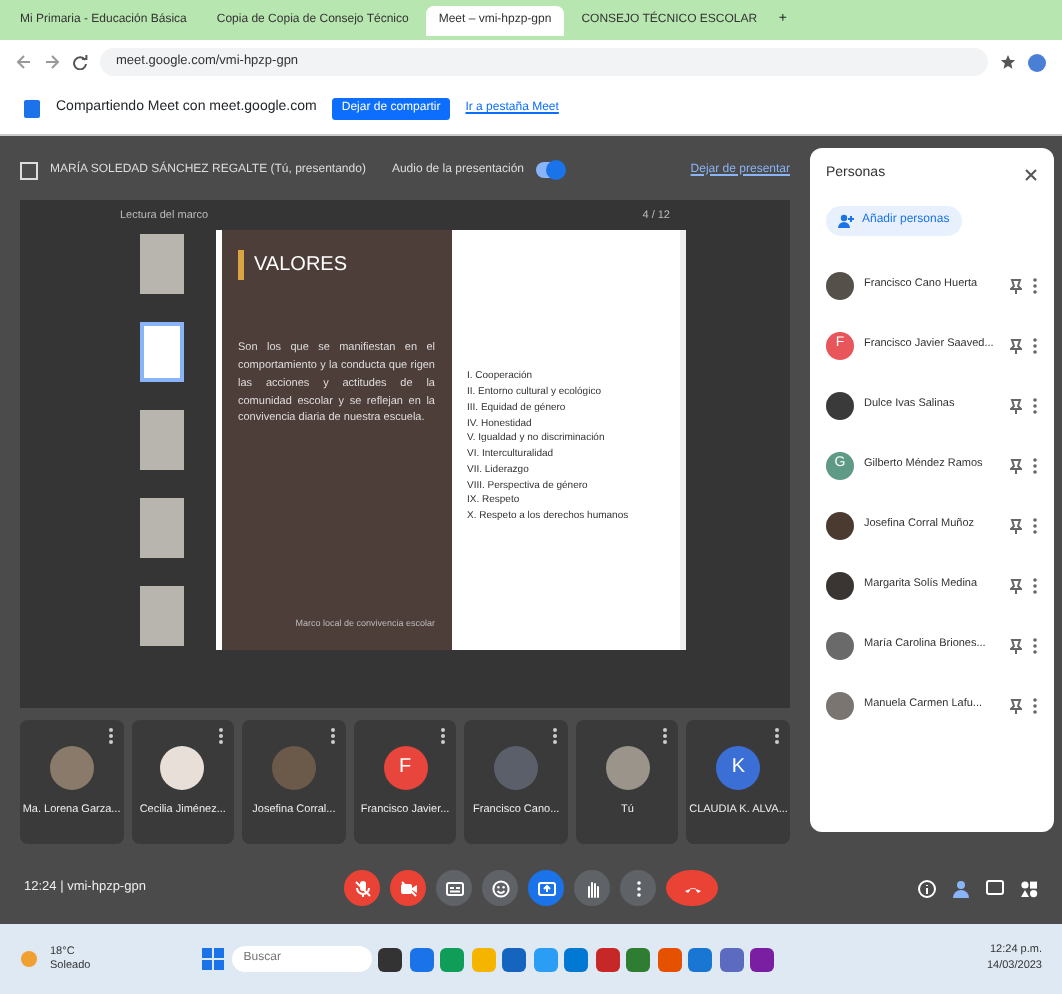 The image size is (1062, 994). I want to click on present-button, so click(546, 888).